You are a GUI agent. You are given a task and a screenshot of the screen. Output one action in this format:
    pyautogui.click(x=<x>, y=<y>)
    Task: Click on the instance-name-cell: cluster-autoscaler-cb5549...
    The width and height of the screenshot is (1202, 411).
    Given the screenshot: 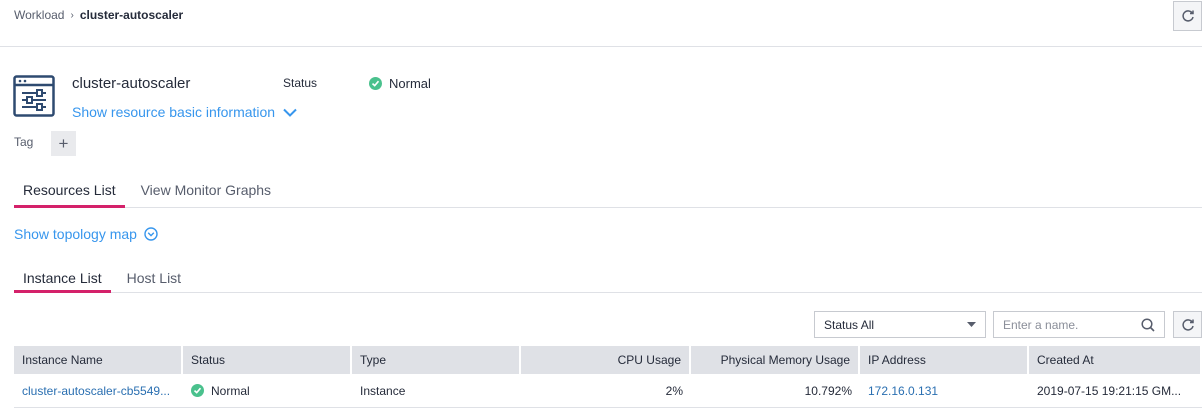 What is the action you would take?
    pyautogui.click(x=98, y=391)
    